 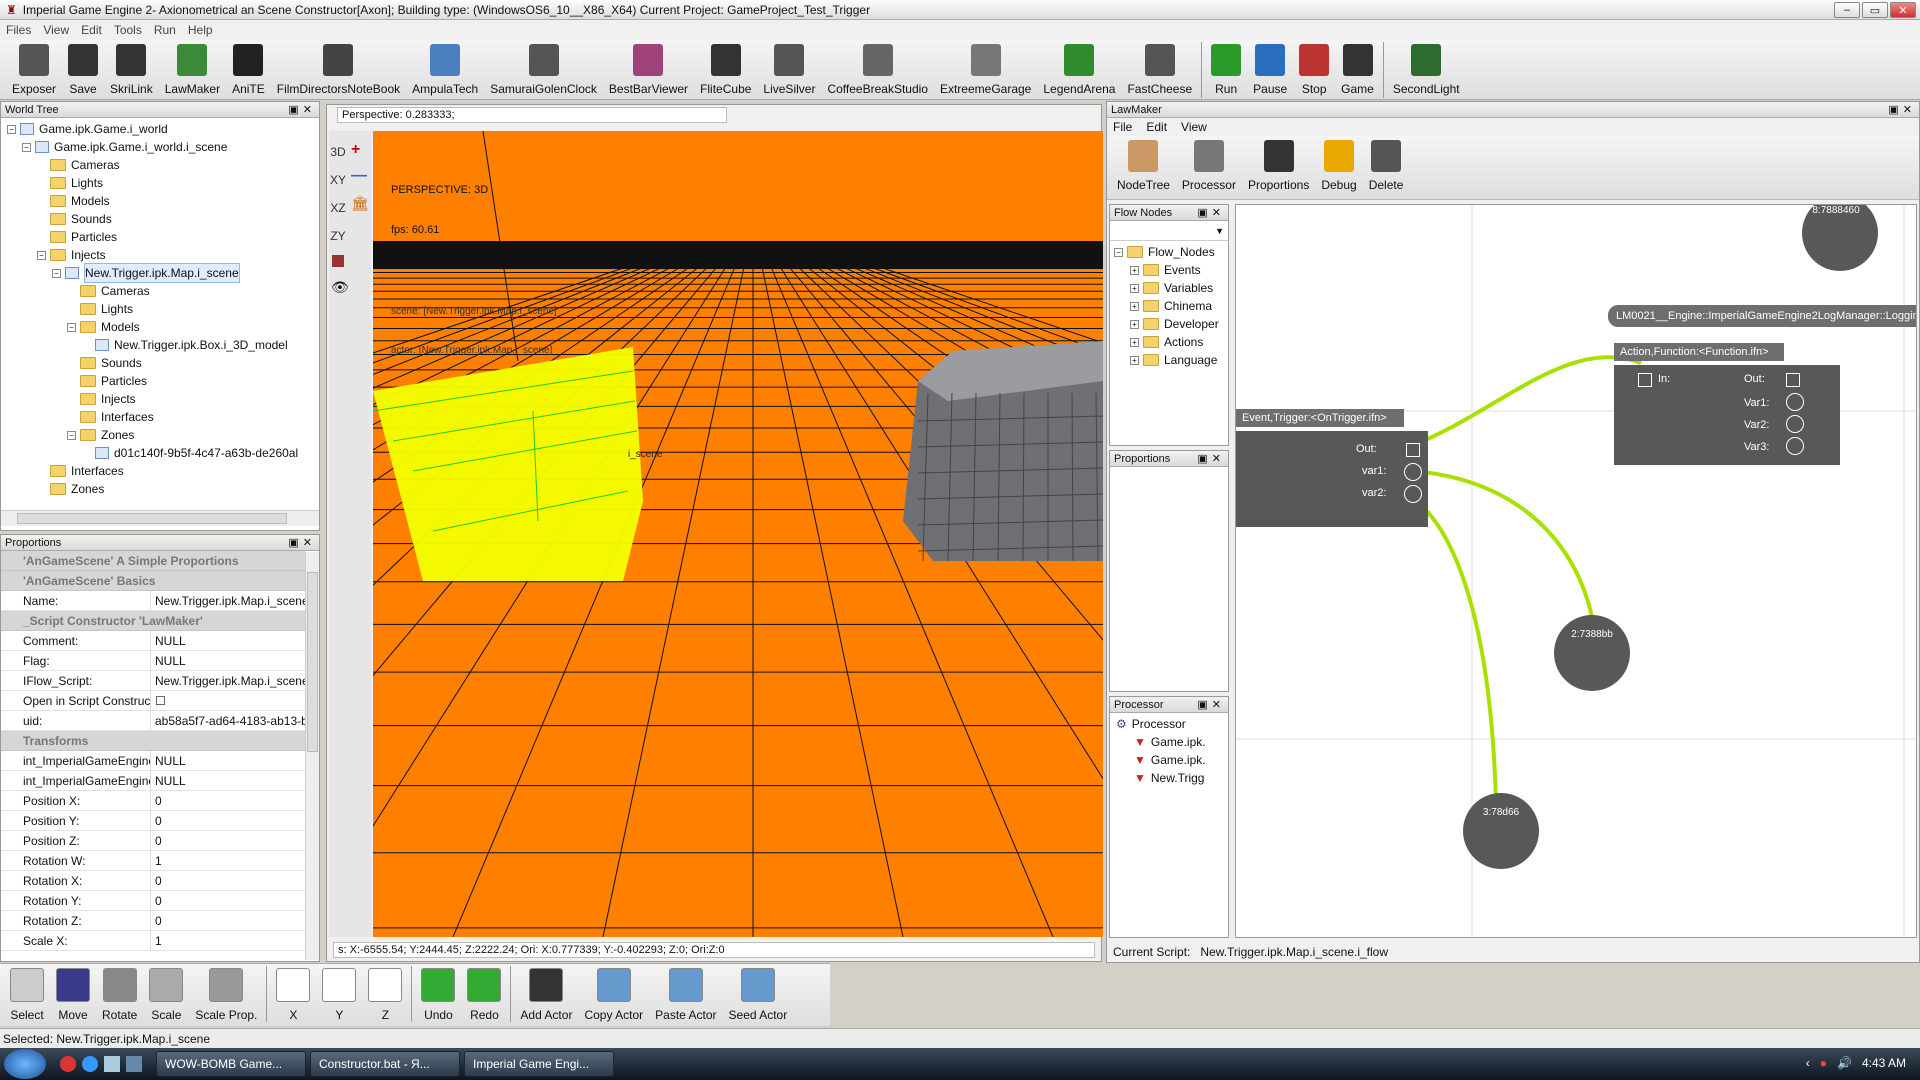 What do you see at coordinates (543, 69) in the screenshot?
I see `toolbar-samuraigolenclock-button: SamuraiGolenClock` at bounding box center [543, 69].